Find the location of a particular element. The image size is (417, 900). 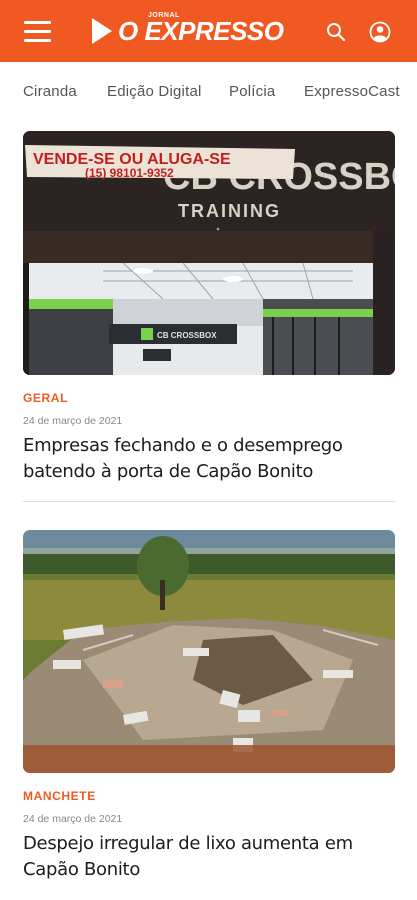

play-logo-icon is located at coordinates (102, 31).